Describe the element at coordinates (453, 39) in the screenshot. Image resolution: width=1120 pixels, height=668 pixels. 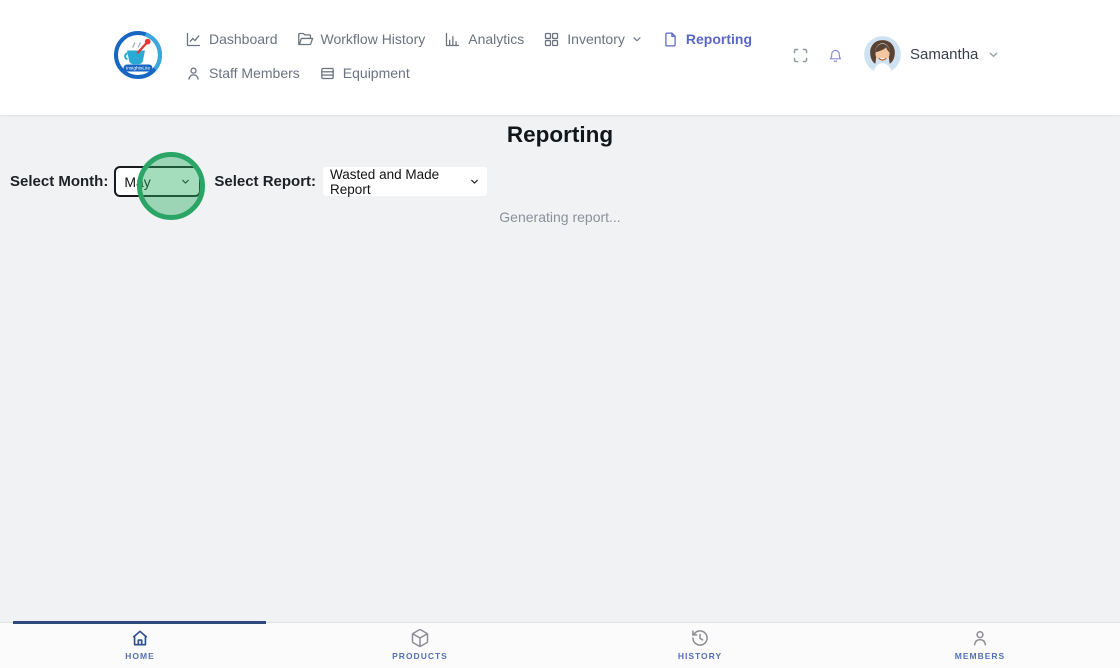
I see `bar-chart-icon` at that location.